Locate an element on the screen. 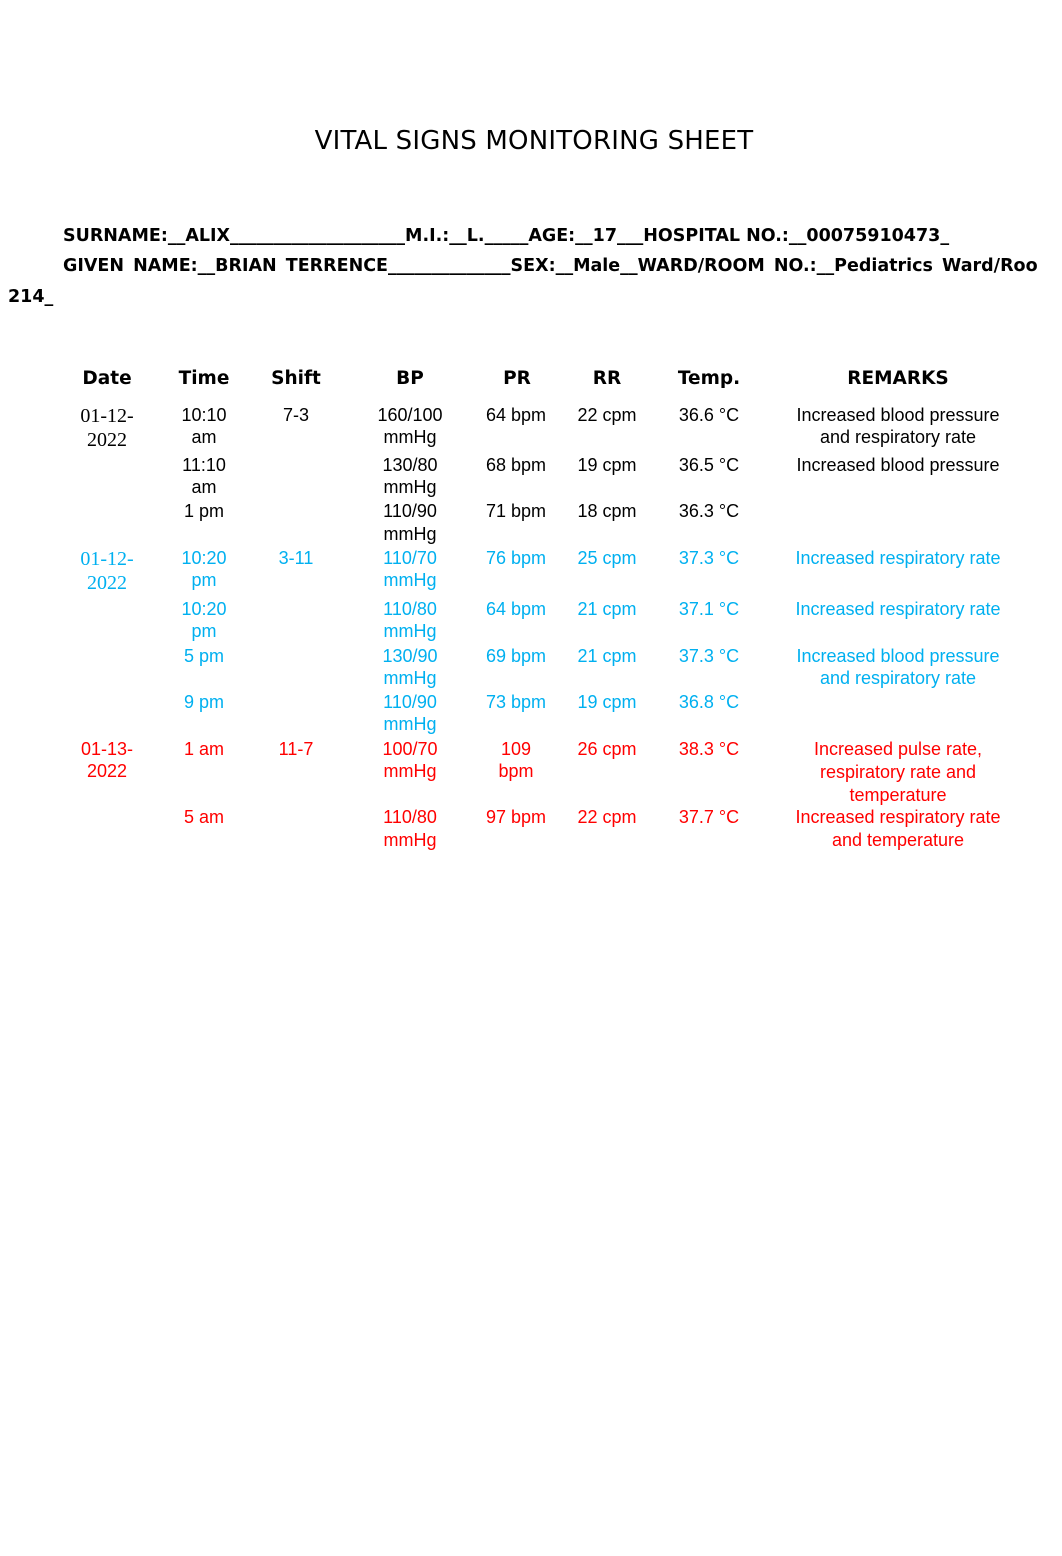 The image size is (1062, 1556). cell-pr: 109 bpm is located at coordinates (516, 760).